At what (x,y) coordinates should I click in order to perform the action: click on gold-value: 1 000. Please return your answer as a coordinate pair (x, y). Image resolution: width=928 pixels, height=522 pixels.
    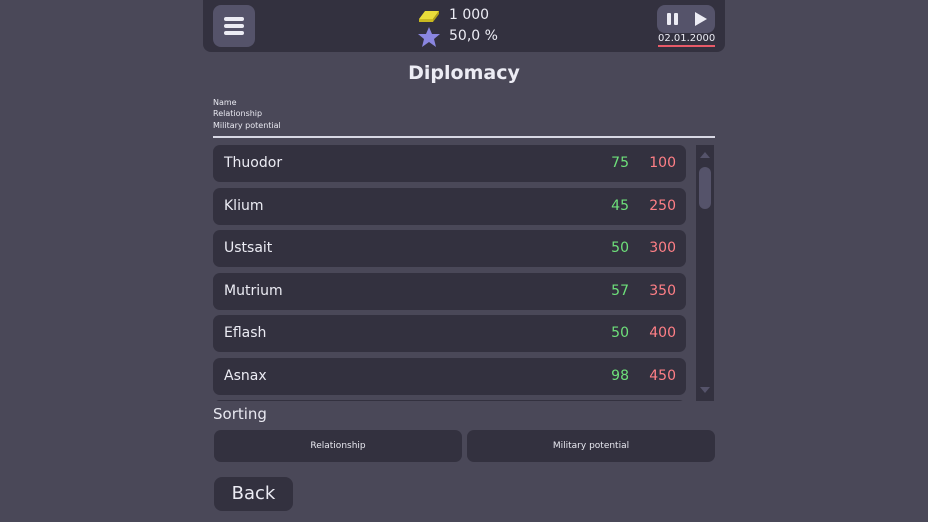
    Looking at the image, I should click on (469, 15).